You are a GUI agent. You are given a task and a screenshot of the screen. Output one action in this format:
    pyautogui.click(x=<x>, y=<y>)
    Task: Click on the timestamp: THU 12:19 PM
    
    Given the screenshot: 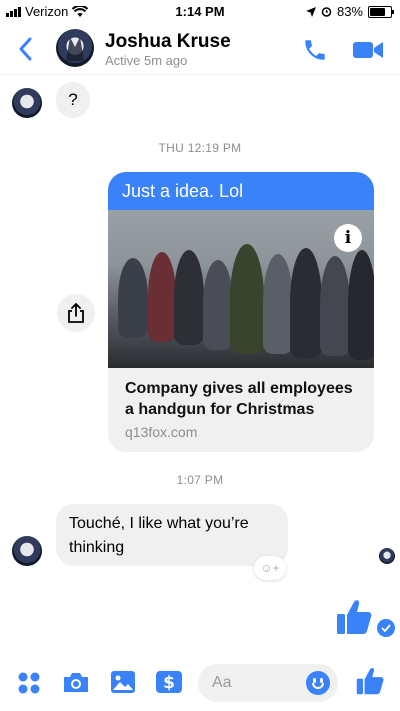 What is the action you would take?
    pyautogui.click(x=200, y=148)
    